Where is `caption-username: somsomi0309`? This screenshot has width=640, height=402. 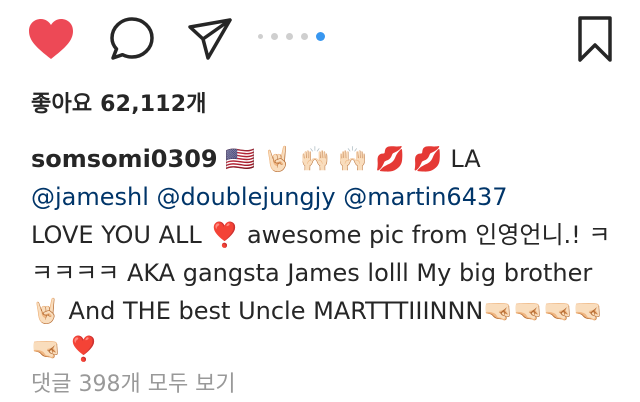 caption-username: somsomi0309 is located at coordinates (124, 159).